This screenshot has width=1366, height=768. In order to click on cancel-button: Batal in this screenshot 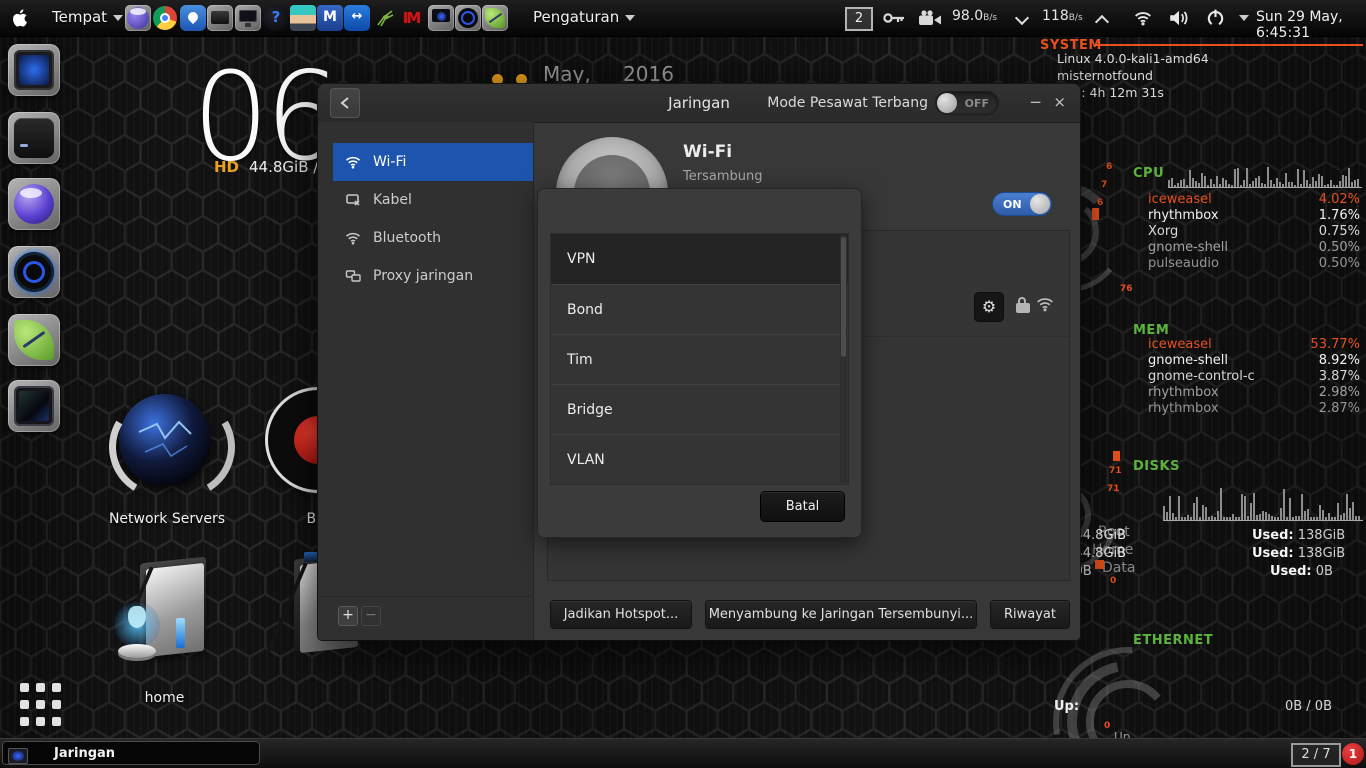, I will do `click(802, 506)`.